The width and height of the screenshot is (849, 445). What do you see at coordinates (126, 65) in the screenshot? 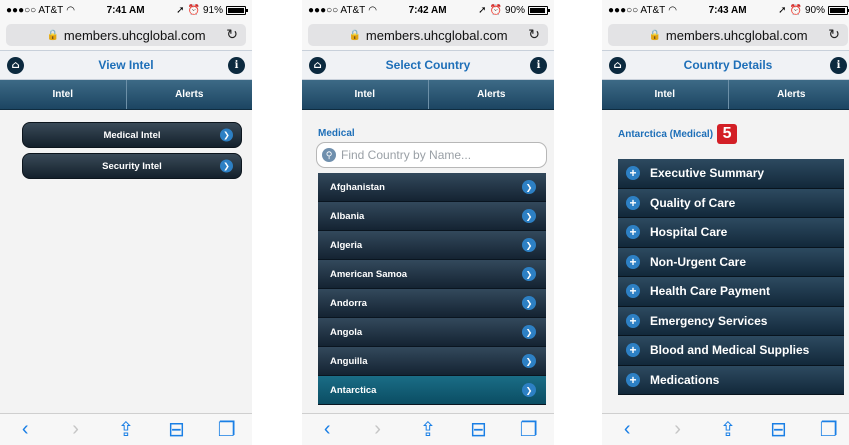
I see `app-header: ⌂ View Intel i` at bounding box center [126, 65].